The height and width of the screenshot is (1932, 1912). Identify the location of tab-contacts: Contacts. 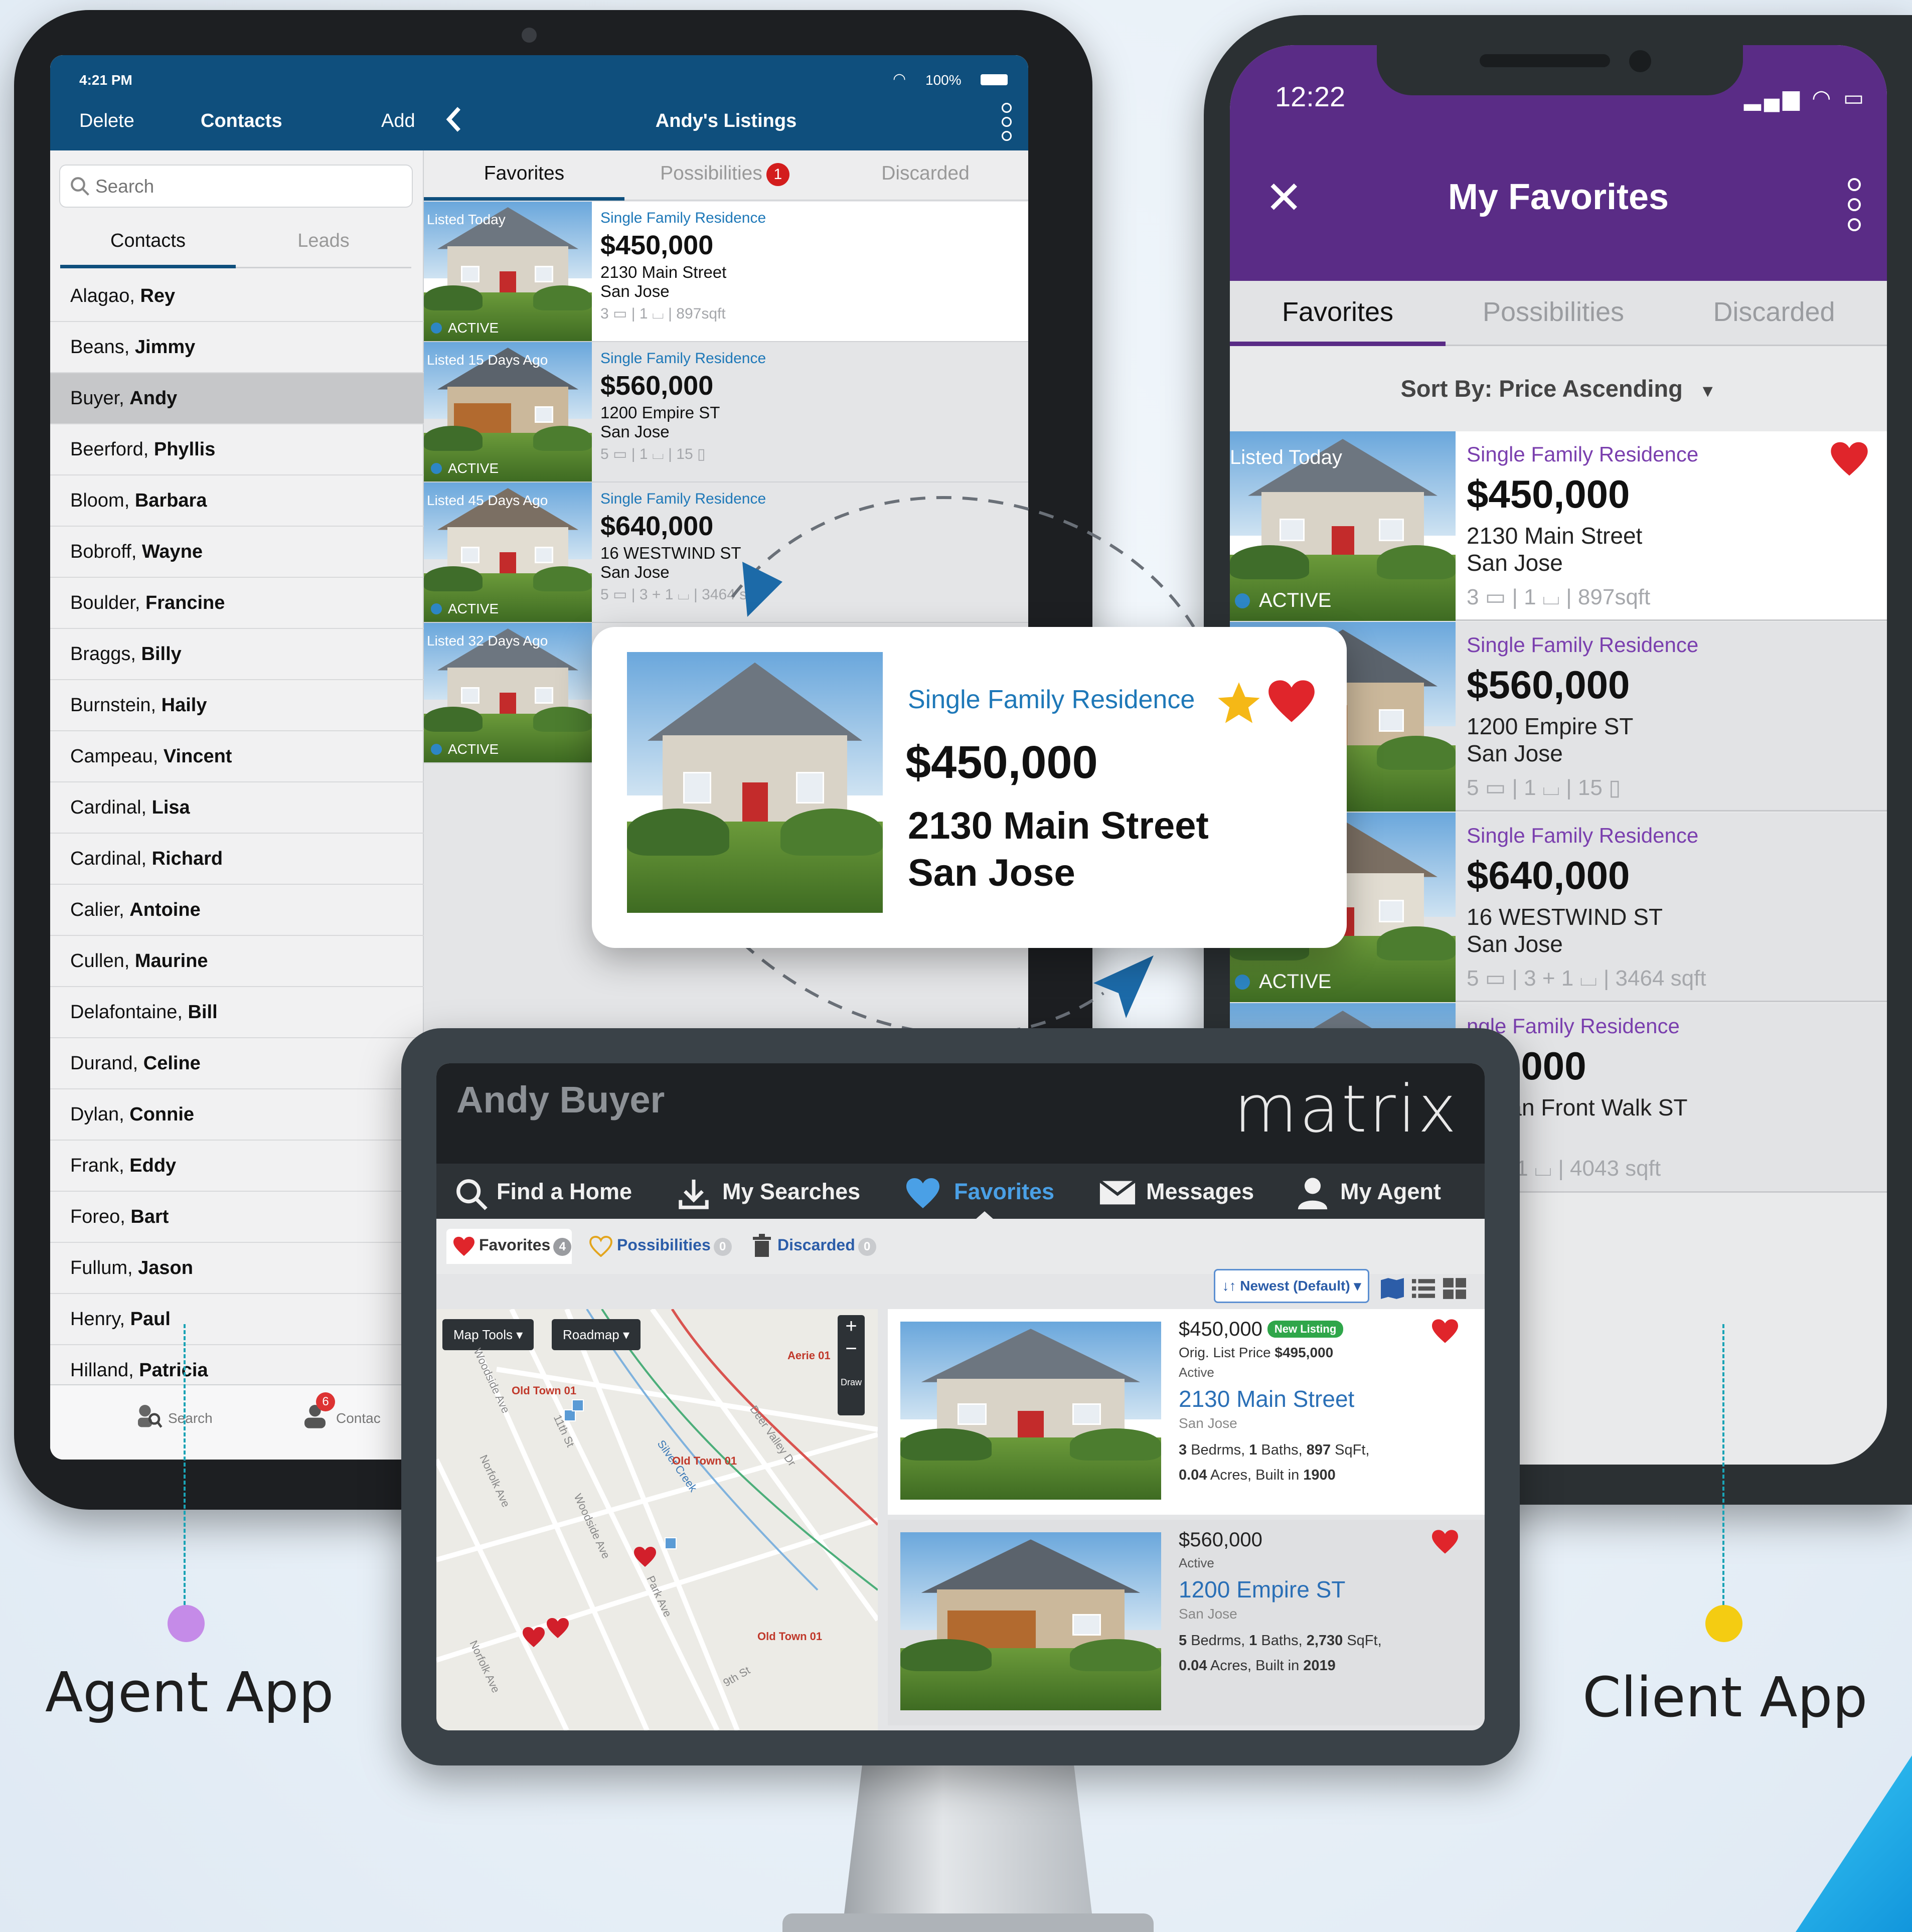
(148, 243).